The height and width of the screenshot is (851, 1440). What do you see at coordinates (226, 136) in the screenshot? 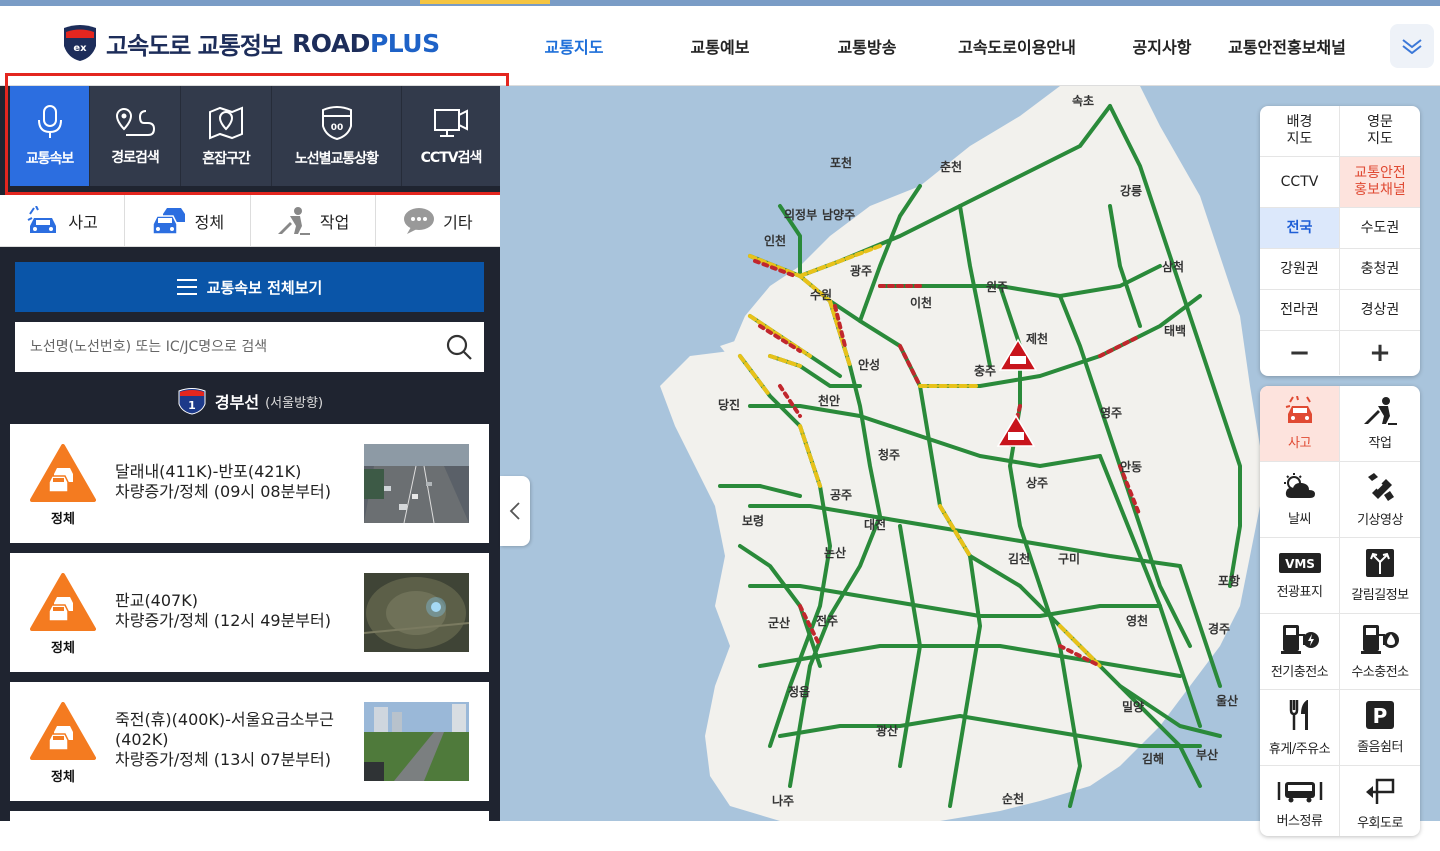
I see `tab-congestion: 혼잡구간` at bounding box center [226, 136].